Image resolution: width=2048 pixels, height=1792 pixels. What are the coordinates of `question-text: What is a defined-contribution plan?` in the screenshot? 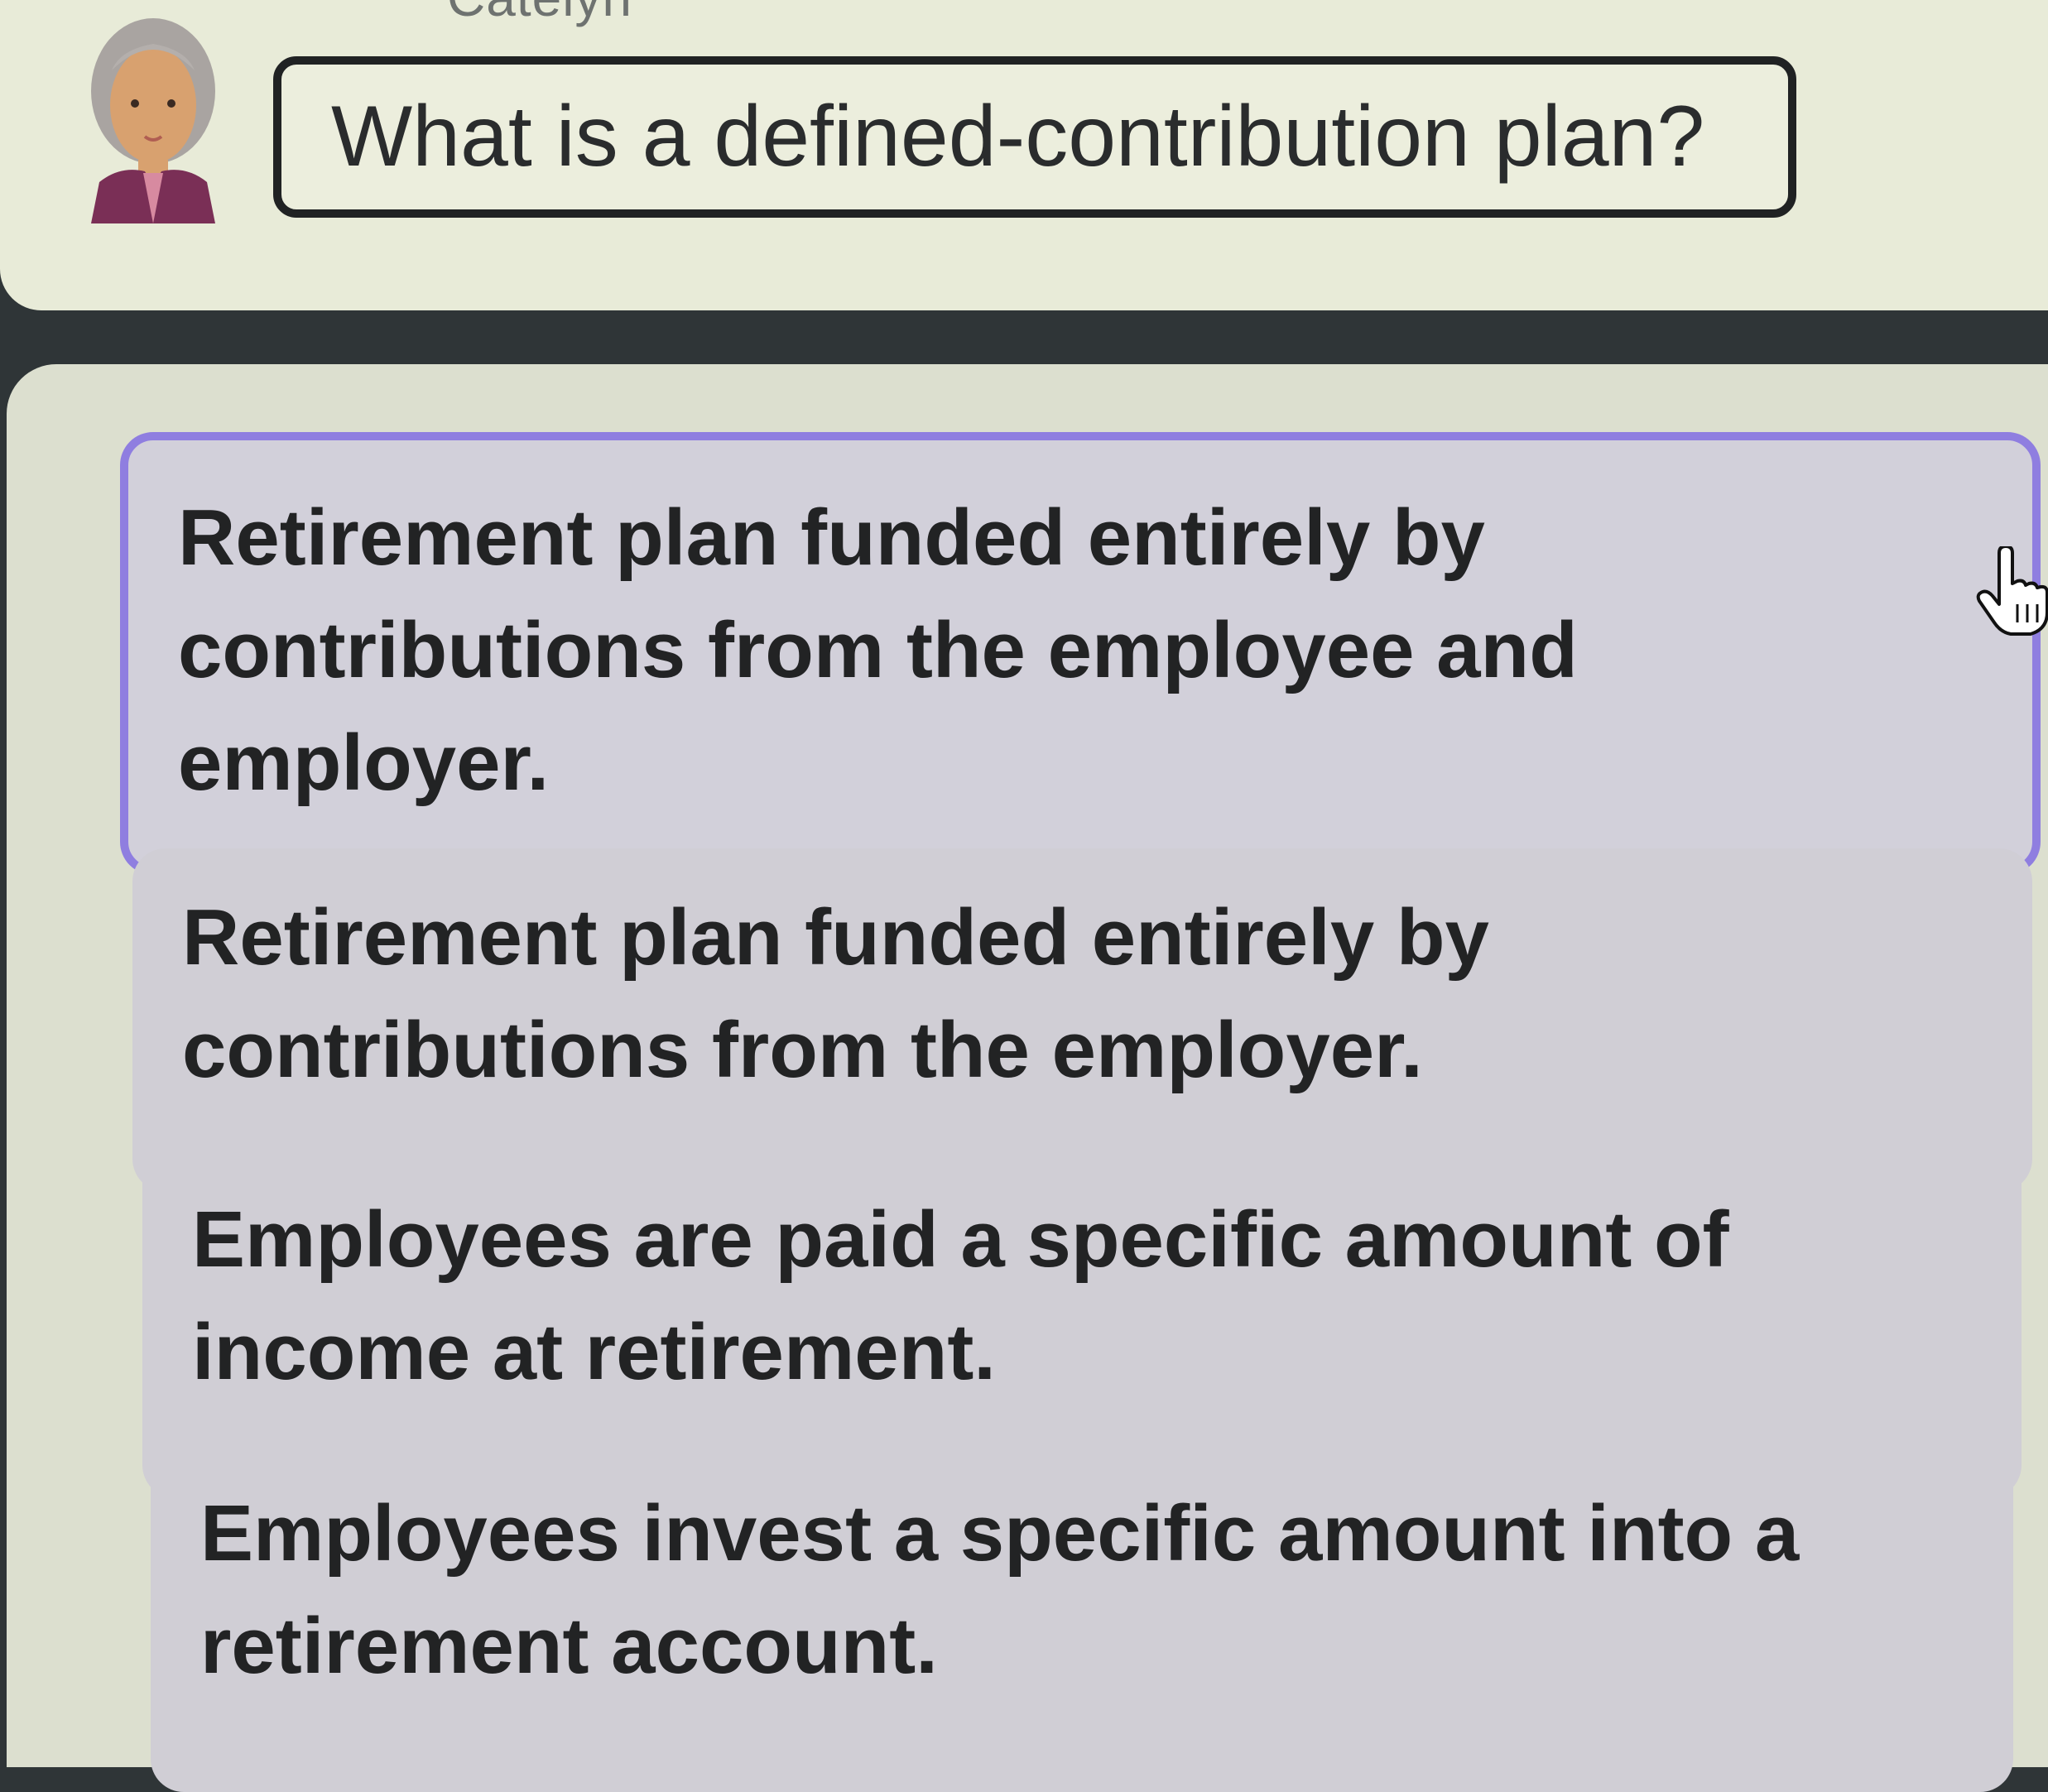 It's located at (1018, 137).